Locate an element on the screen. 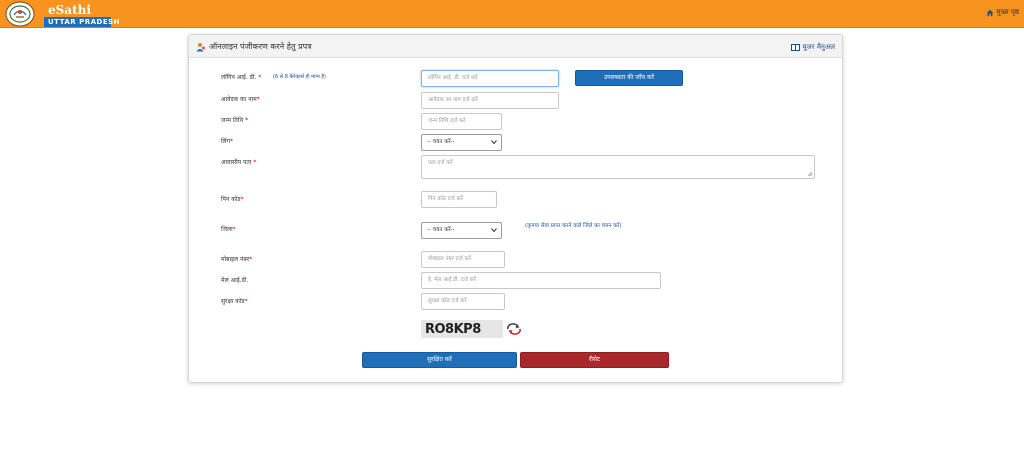 The height and width of the screenshot is (465, 1024). address-textarea: पता दर्ज करें is located at coordinates (618, 167).